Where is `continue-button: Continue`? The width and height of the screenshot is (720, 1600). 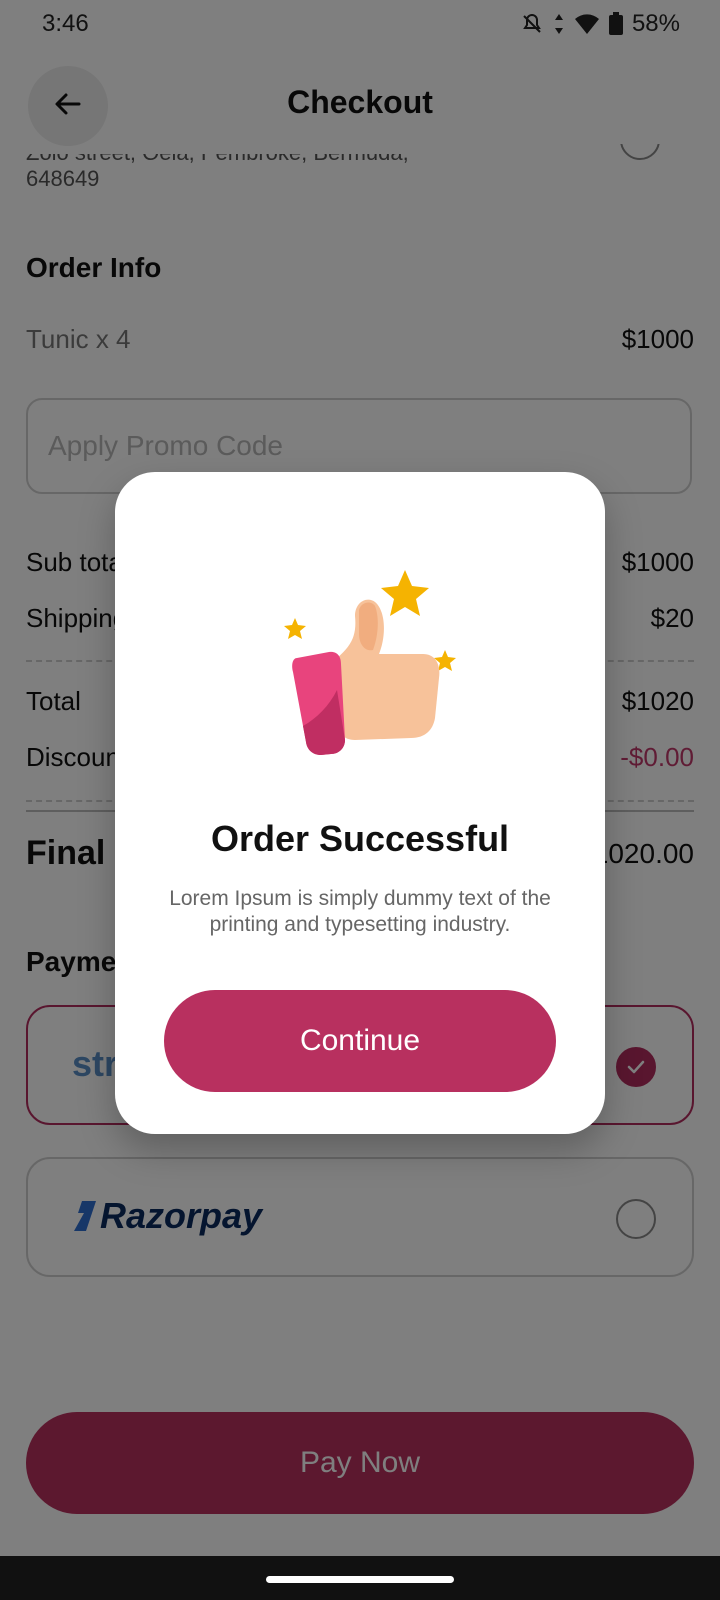
continue-button: Continue is located at coordinates (360, 1041).